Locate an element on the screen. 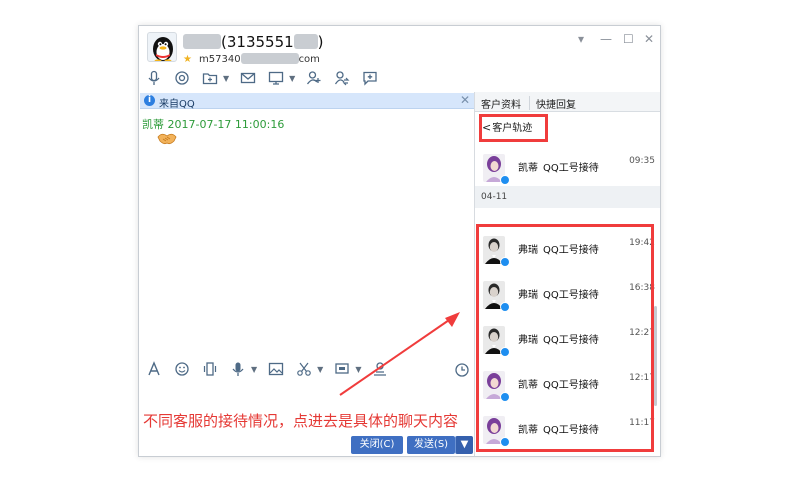 The width and height of the screenshot is (800, 486). history-clock-icon is located at coordinates (462, 370).